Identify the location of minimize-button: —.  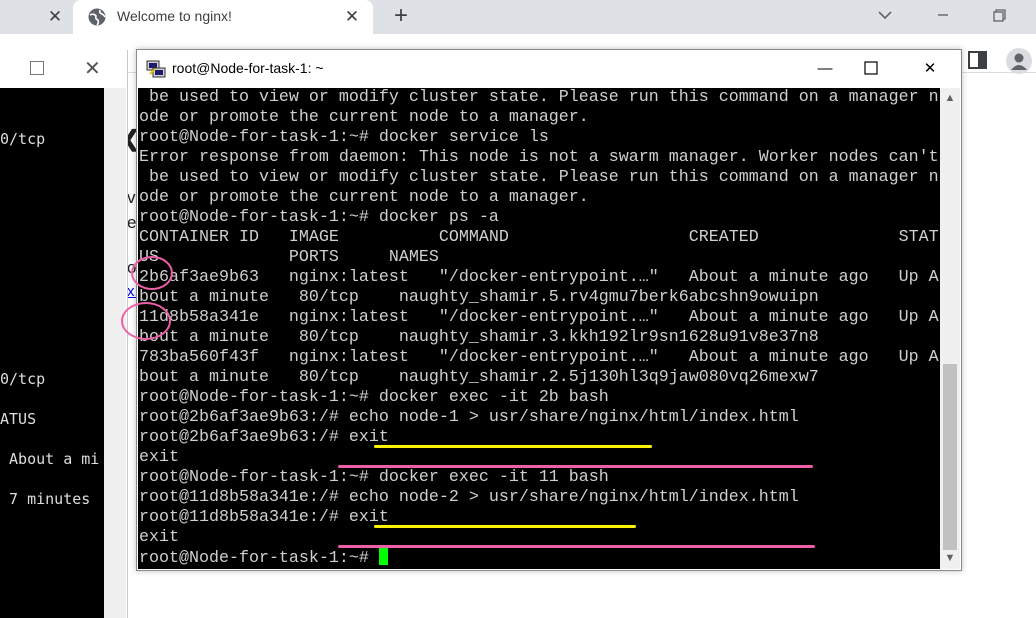
(825, 69).